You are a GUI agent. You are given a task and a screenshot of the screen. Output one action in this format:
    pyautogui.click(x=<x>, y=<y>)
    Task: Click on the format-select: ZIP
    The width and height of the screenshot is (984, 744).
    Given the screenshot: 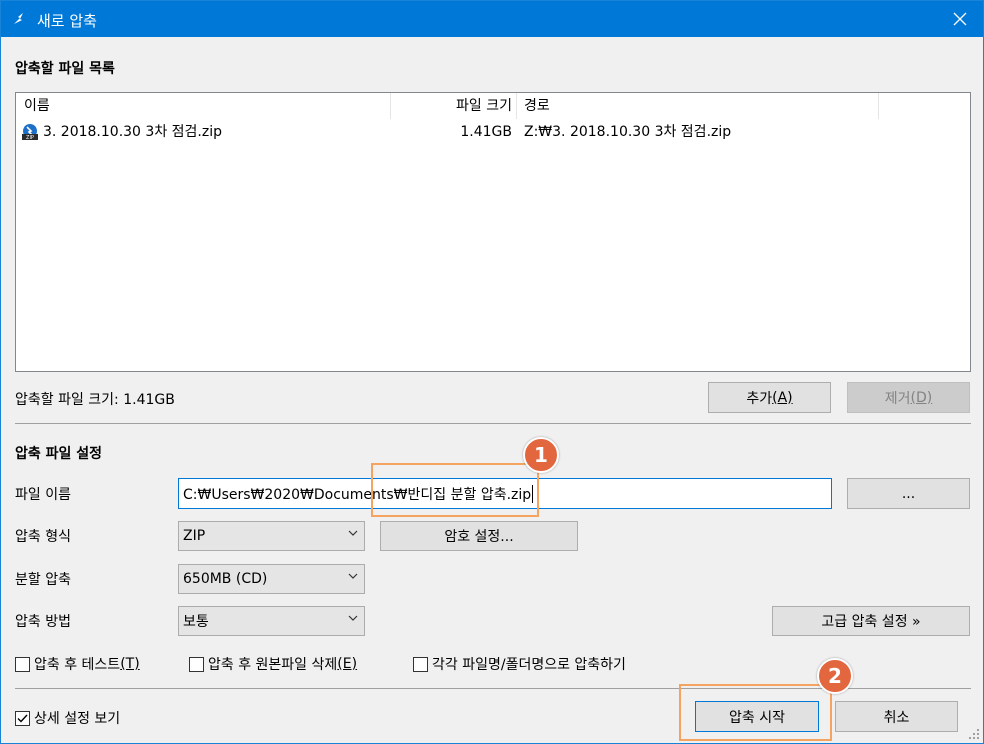 What is the action you would take?
    pyautogui.click(x=271, y=536)
    